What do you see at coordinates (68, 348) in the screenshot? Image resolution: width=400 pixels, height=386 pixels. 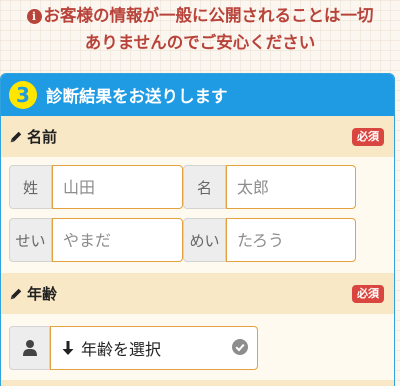 I see `arrow-down-icon` at bounding box center [68, 348].